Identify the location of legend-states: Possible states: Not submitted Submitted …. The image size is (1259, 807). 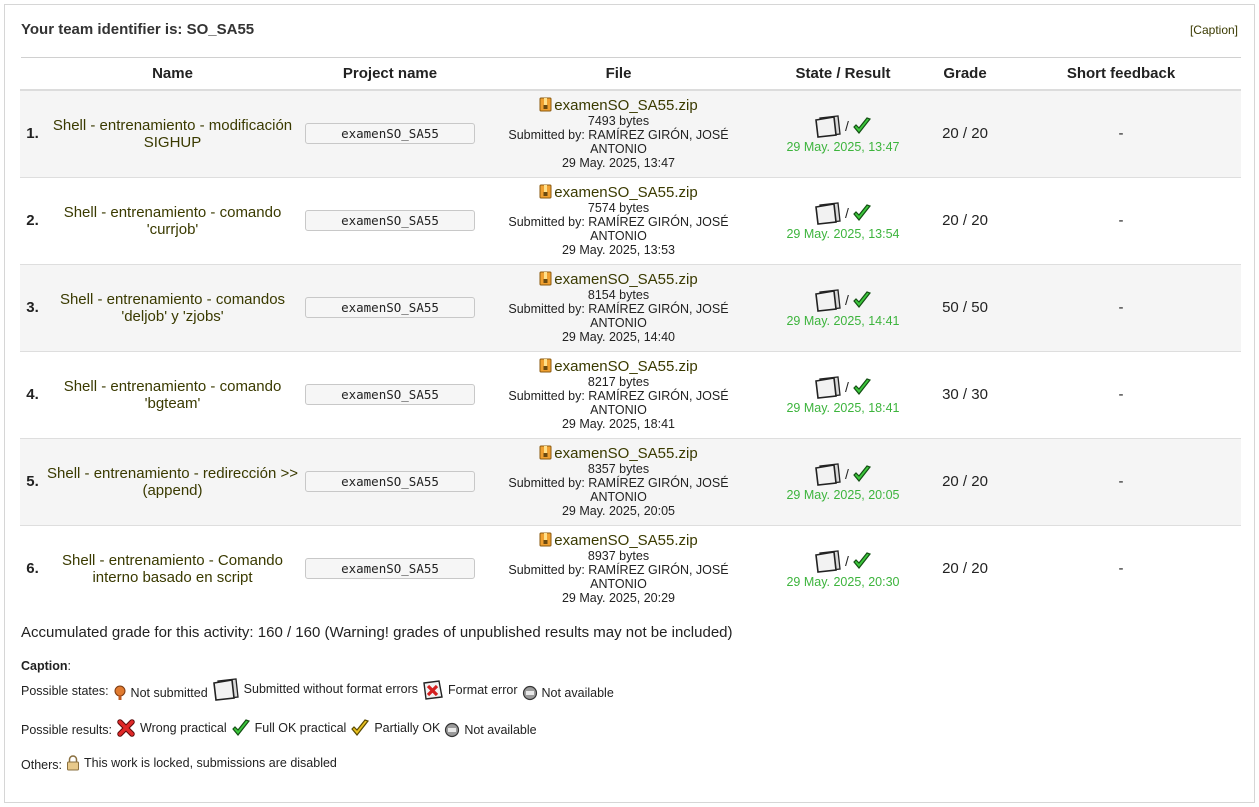
(319, 690).